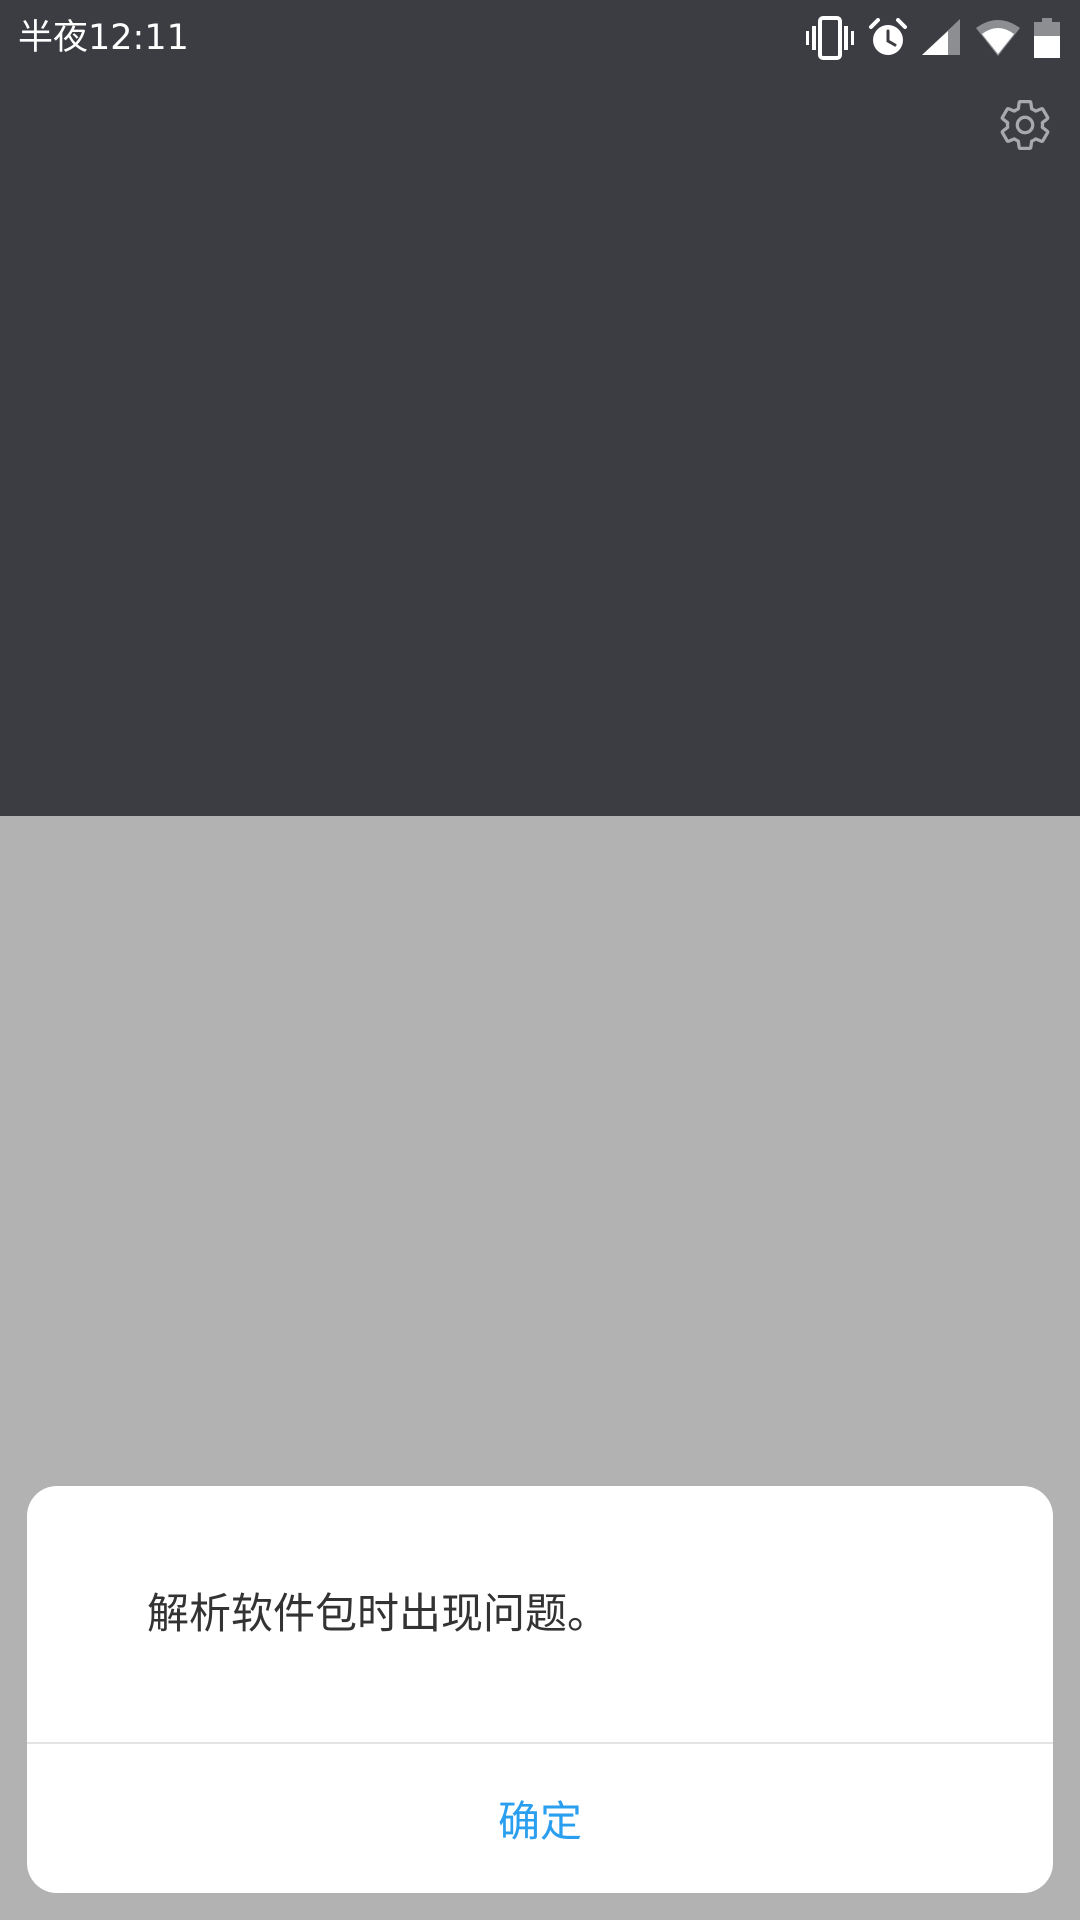  I want to click on settings-button, so click(1025, 127).